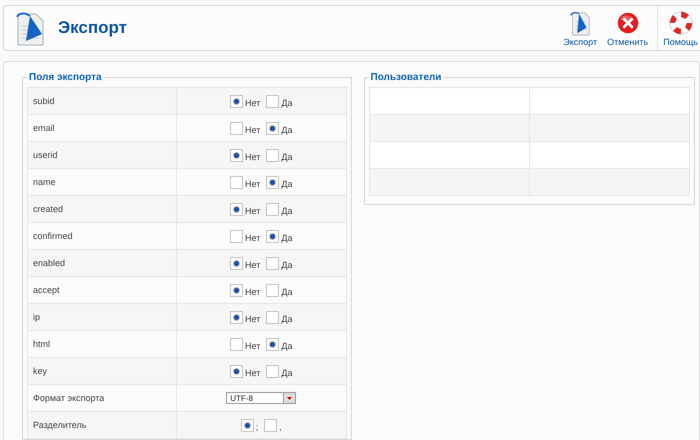 This screenshot has width=700, height=440. What do you see at coordinates (68, 398) in the screenshot?
I see `field-label: Формат экспорта` at bounding box center [68, 398].